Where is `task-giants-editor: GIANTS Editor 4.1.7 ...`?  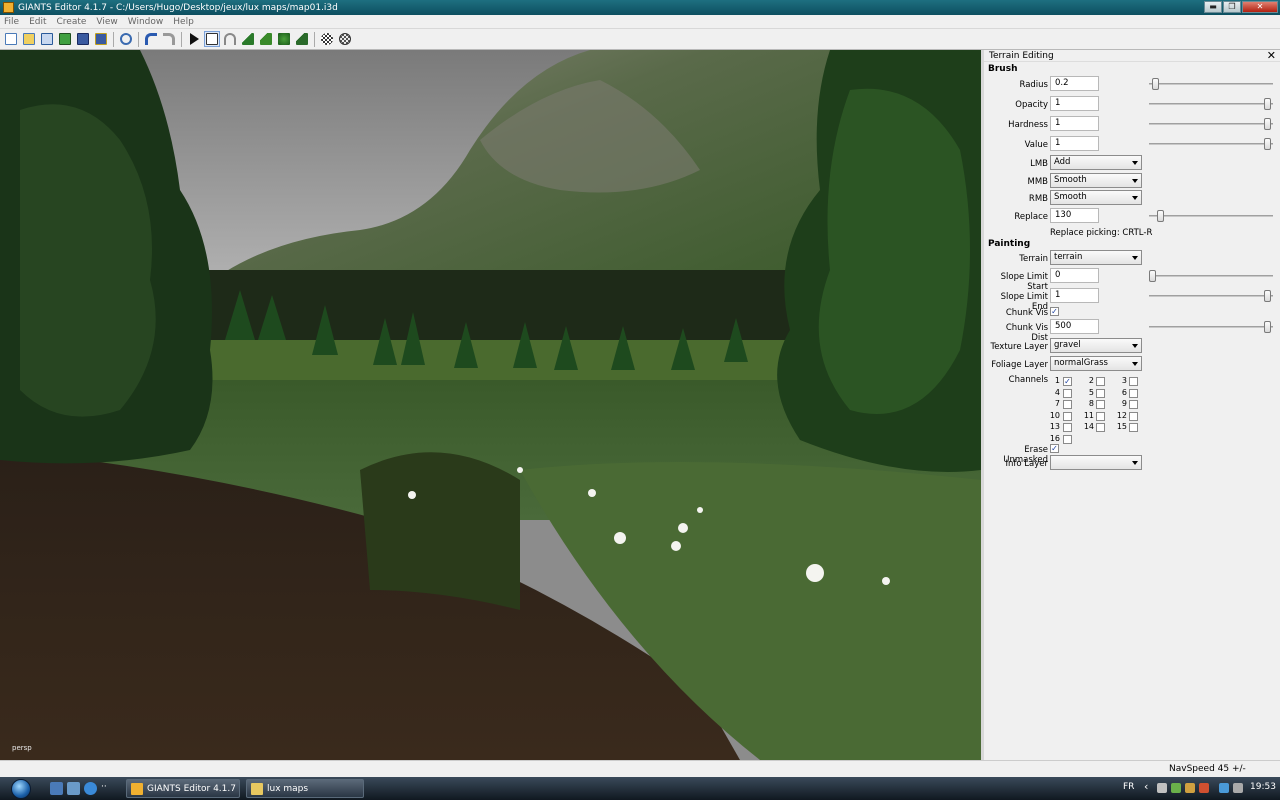
task-giants-editor: GIANTS Editor 4.1.7 ... is located at coordinates (183, 788).